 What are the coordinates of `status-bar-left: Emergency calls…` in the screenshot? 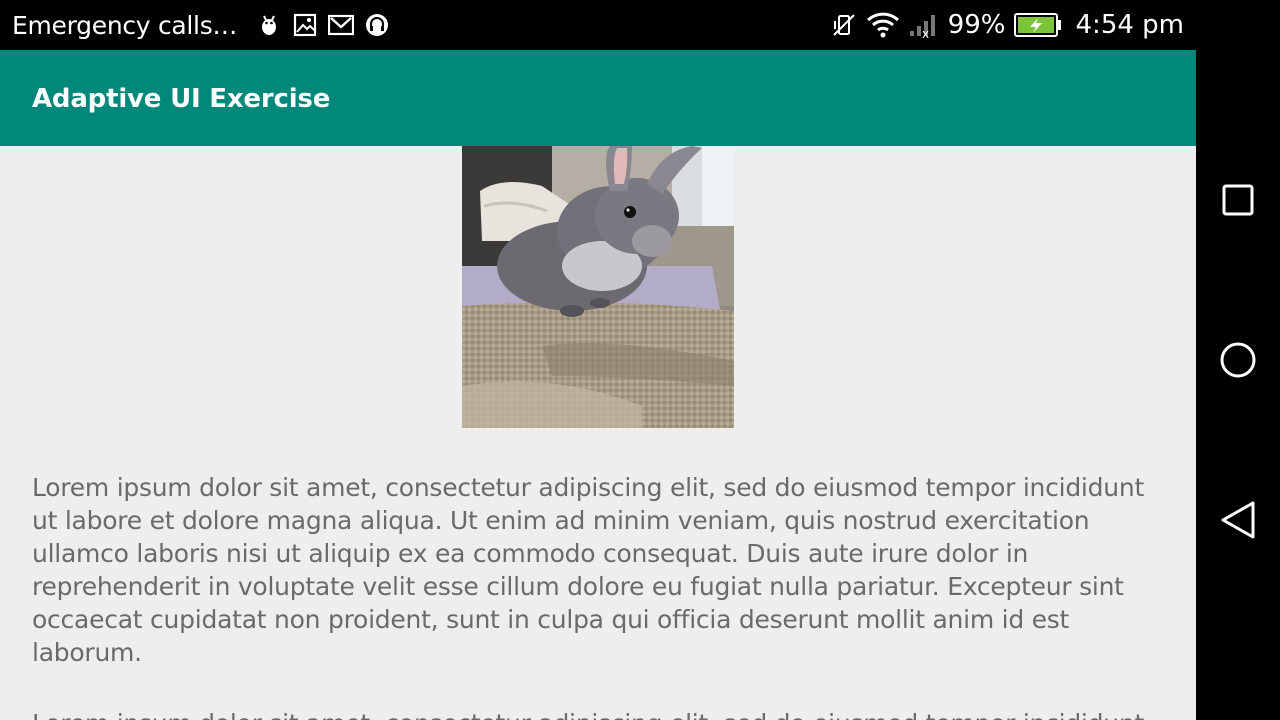 It's located at (201, 25).